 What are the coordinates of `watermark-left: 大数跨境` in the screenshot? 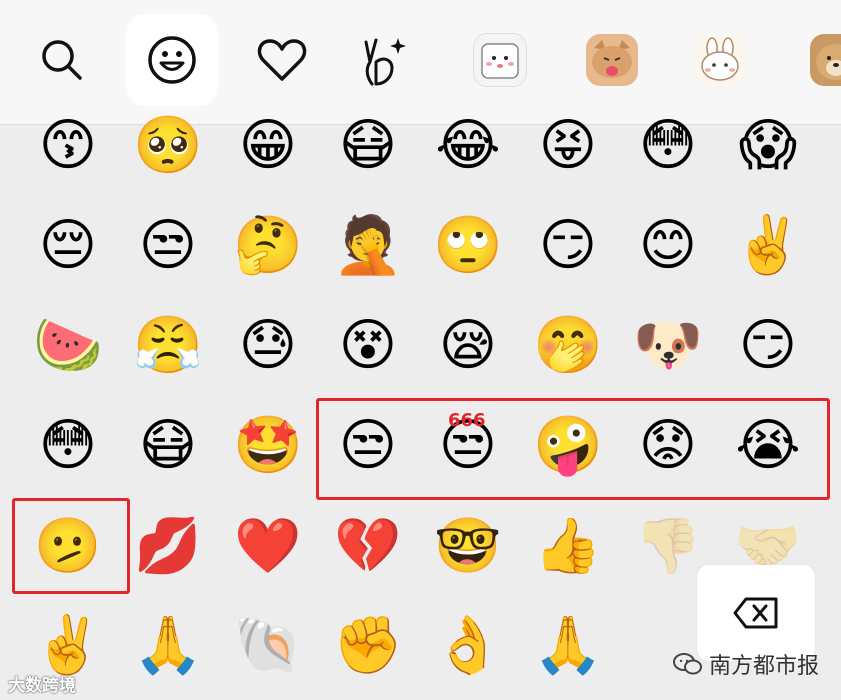 It's located at (42, 683).